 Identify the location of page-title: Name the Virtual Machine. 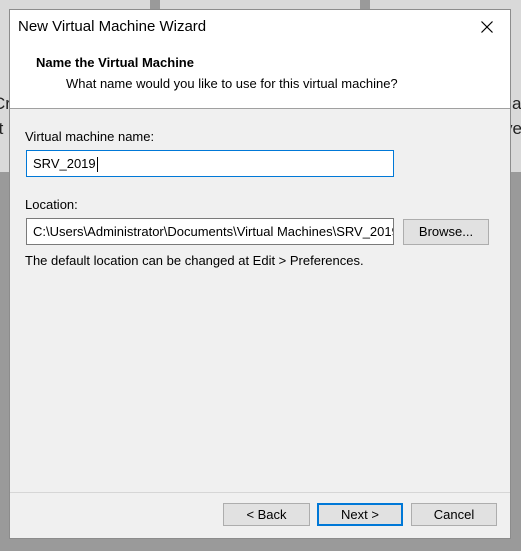
(115, 62).